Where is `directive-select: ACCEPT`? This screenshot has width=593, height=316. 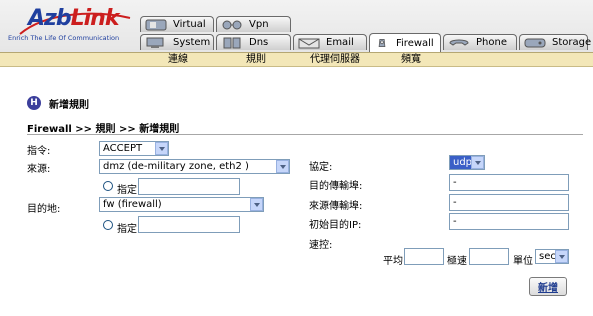 directive-select: ACCEPT is located at coordinates (134, 148).